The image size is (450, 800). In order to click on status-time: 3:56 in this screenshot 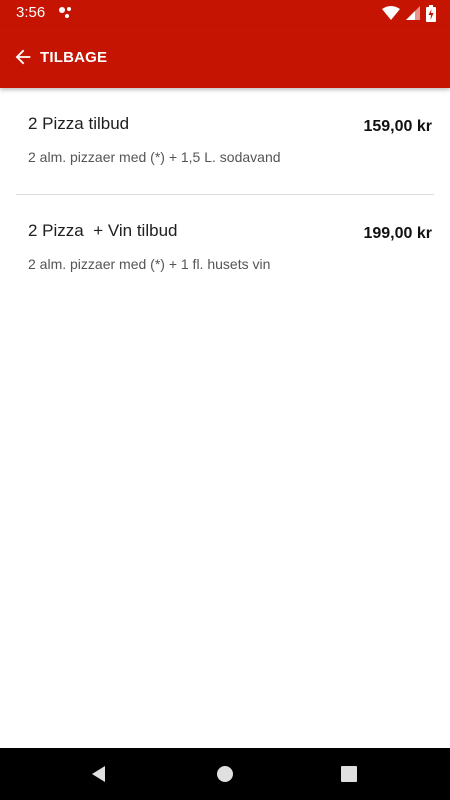, I will do `click(31, 12)`.